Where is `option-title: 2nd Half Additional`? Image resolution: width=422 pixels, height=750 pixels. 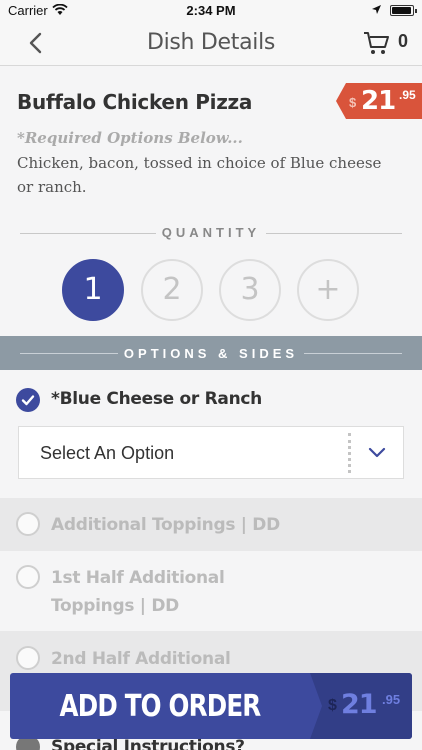 option-title: 2nd Half Additional is located at coordinates (141, 659).